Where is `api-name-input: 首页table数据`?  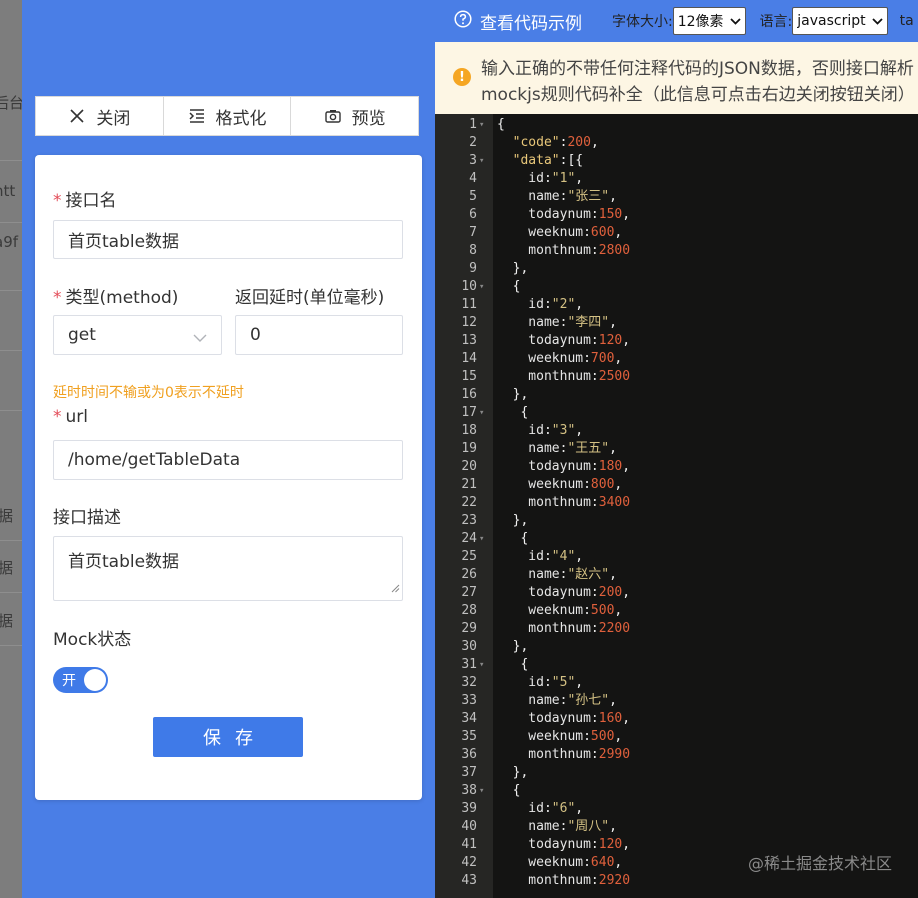
api-name-input: 首页table数据 is located at coordinates (228, 239).